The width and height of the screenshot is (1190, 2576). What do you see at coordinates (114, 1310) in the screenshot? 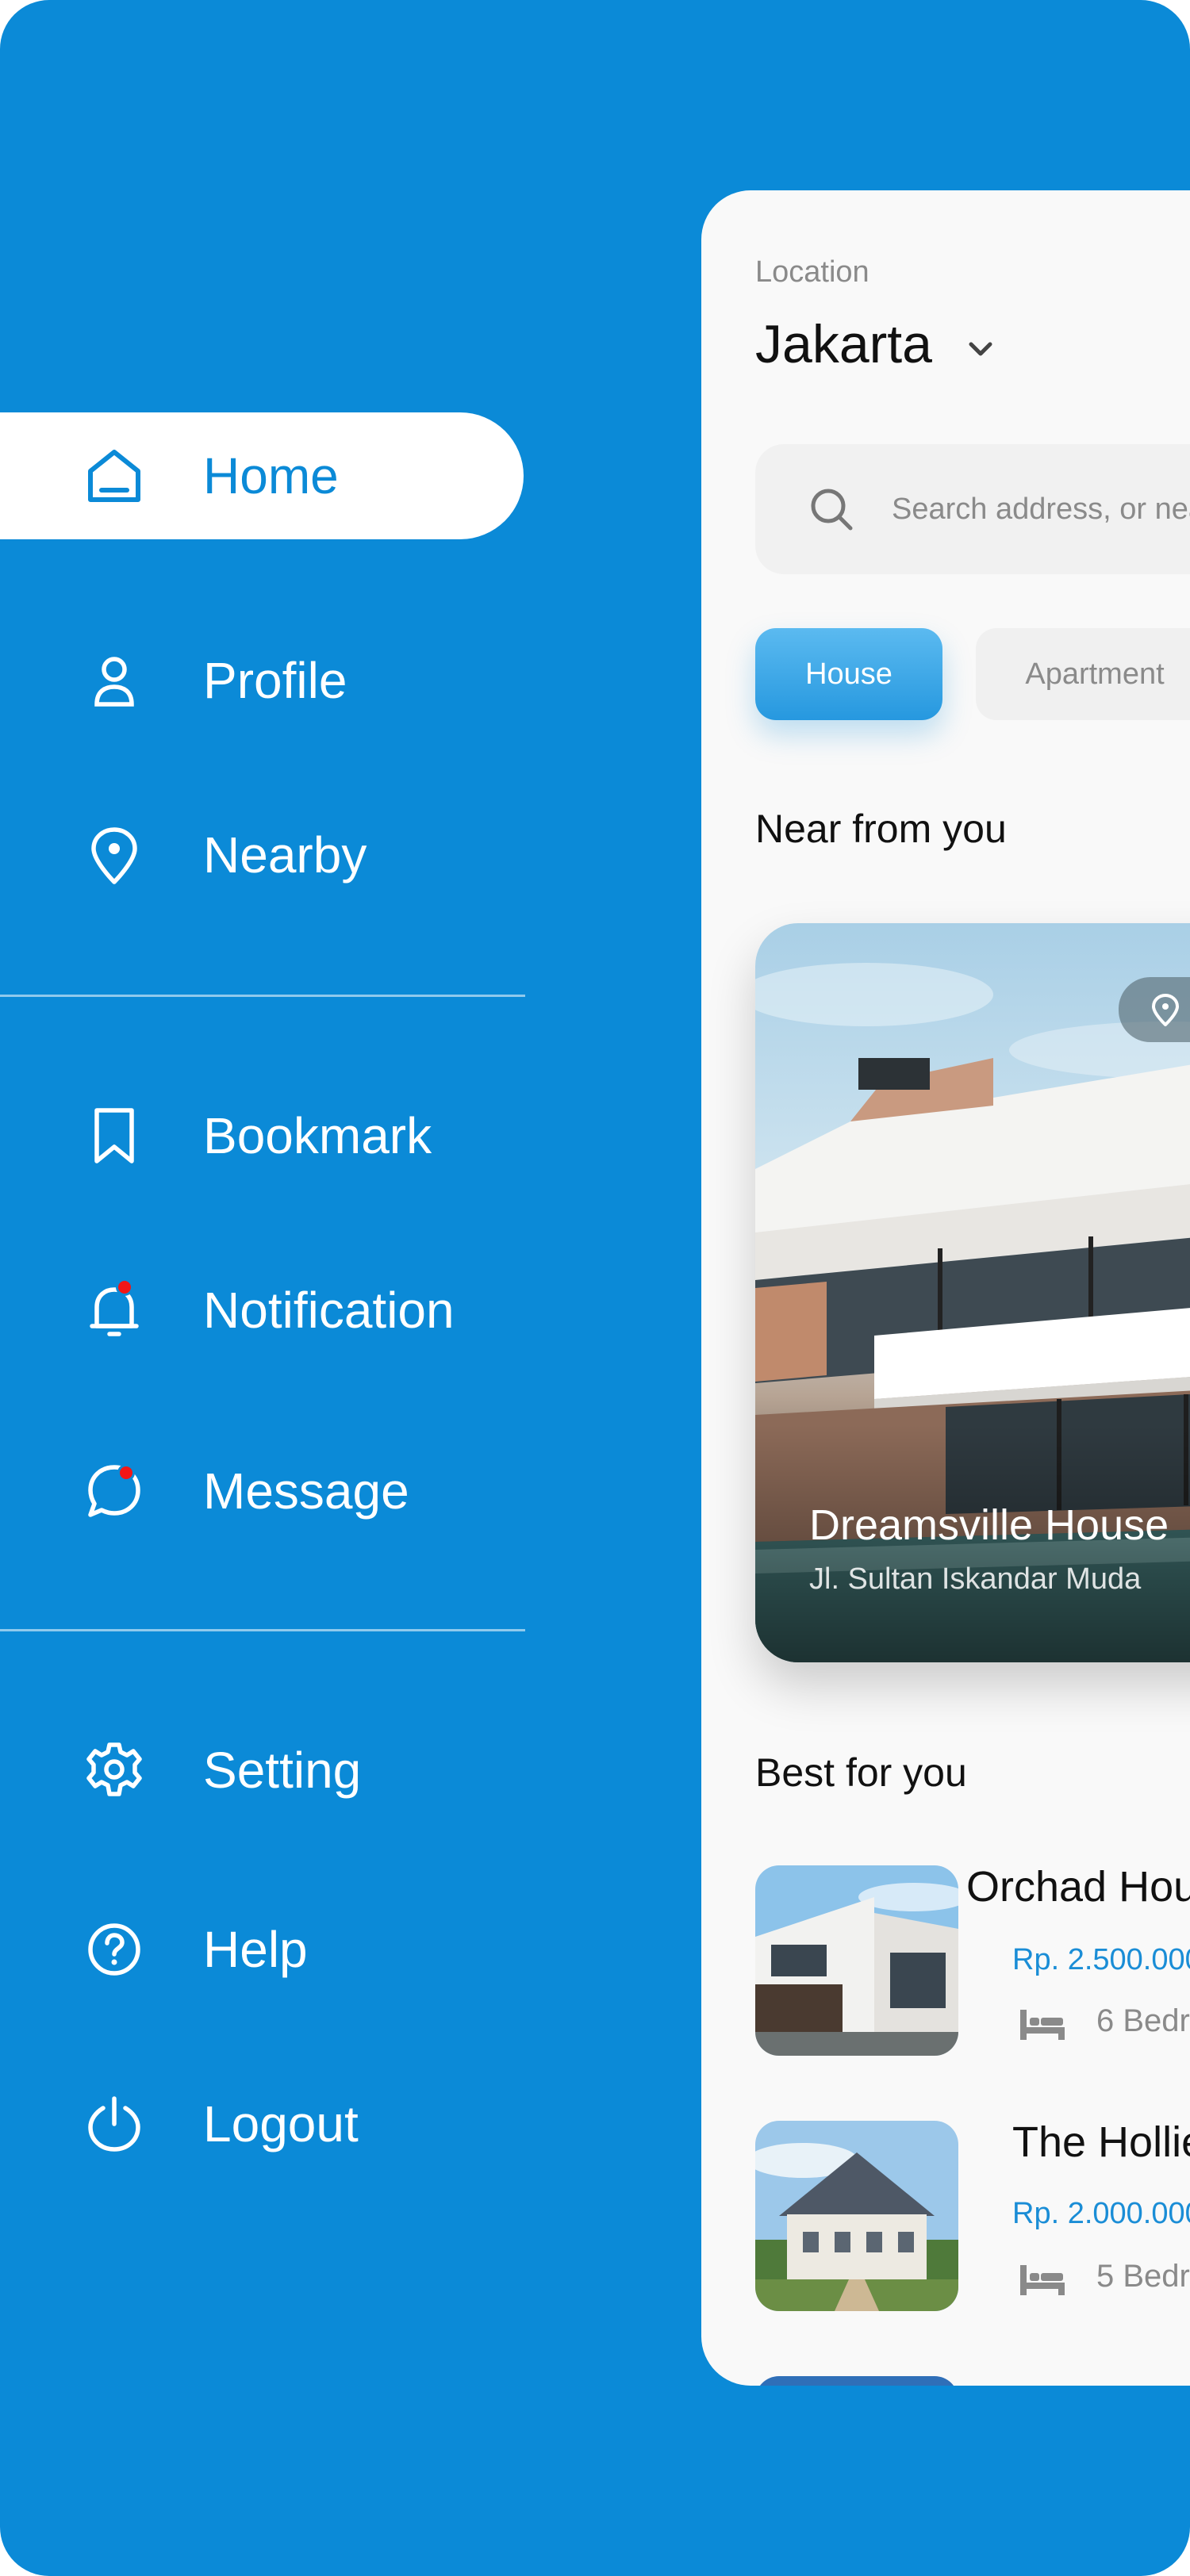
I see `bell-icon` at bounding box center [114, 1310].